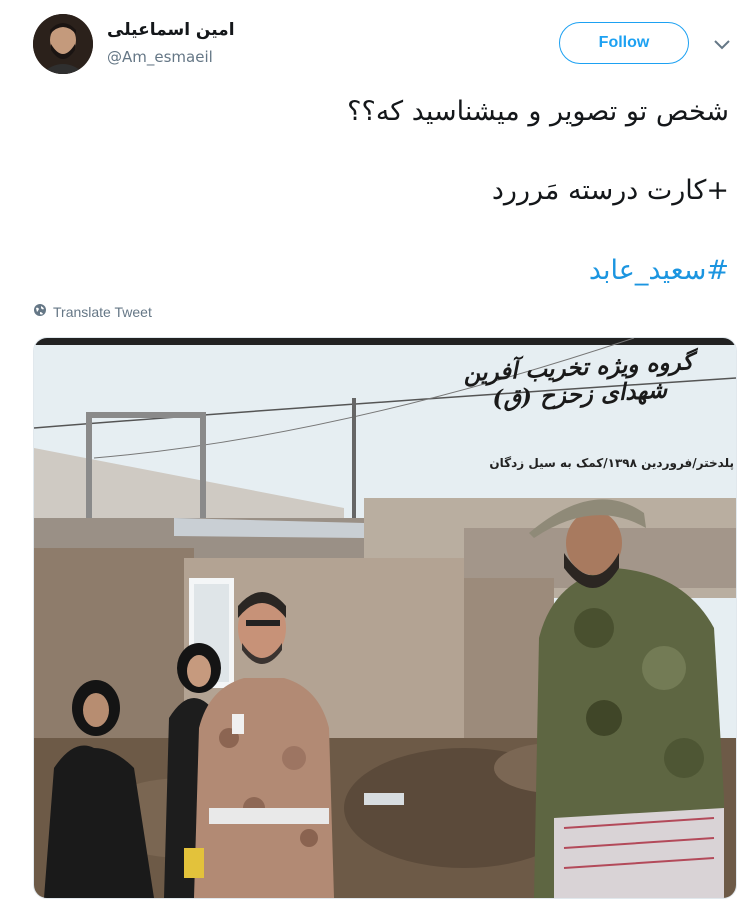 The width and height of the screenshot is (755, 899). I want to click on user-handle: @Am_esmaeil, so click(160, 57).